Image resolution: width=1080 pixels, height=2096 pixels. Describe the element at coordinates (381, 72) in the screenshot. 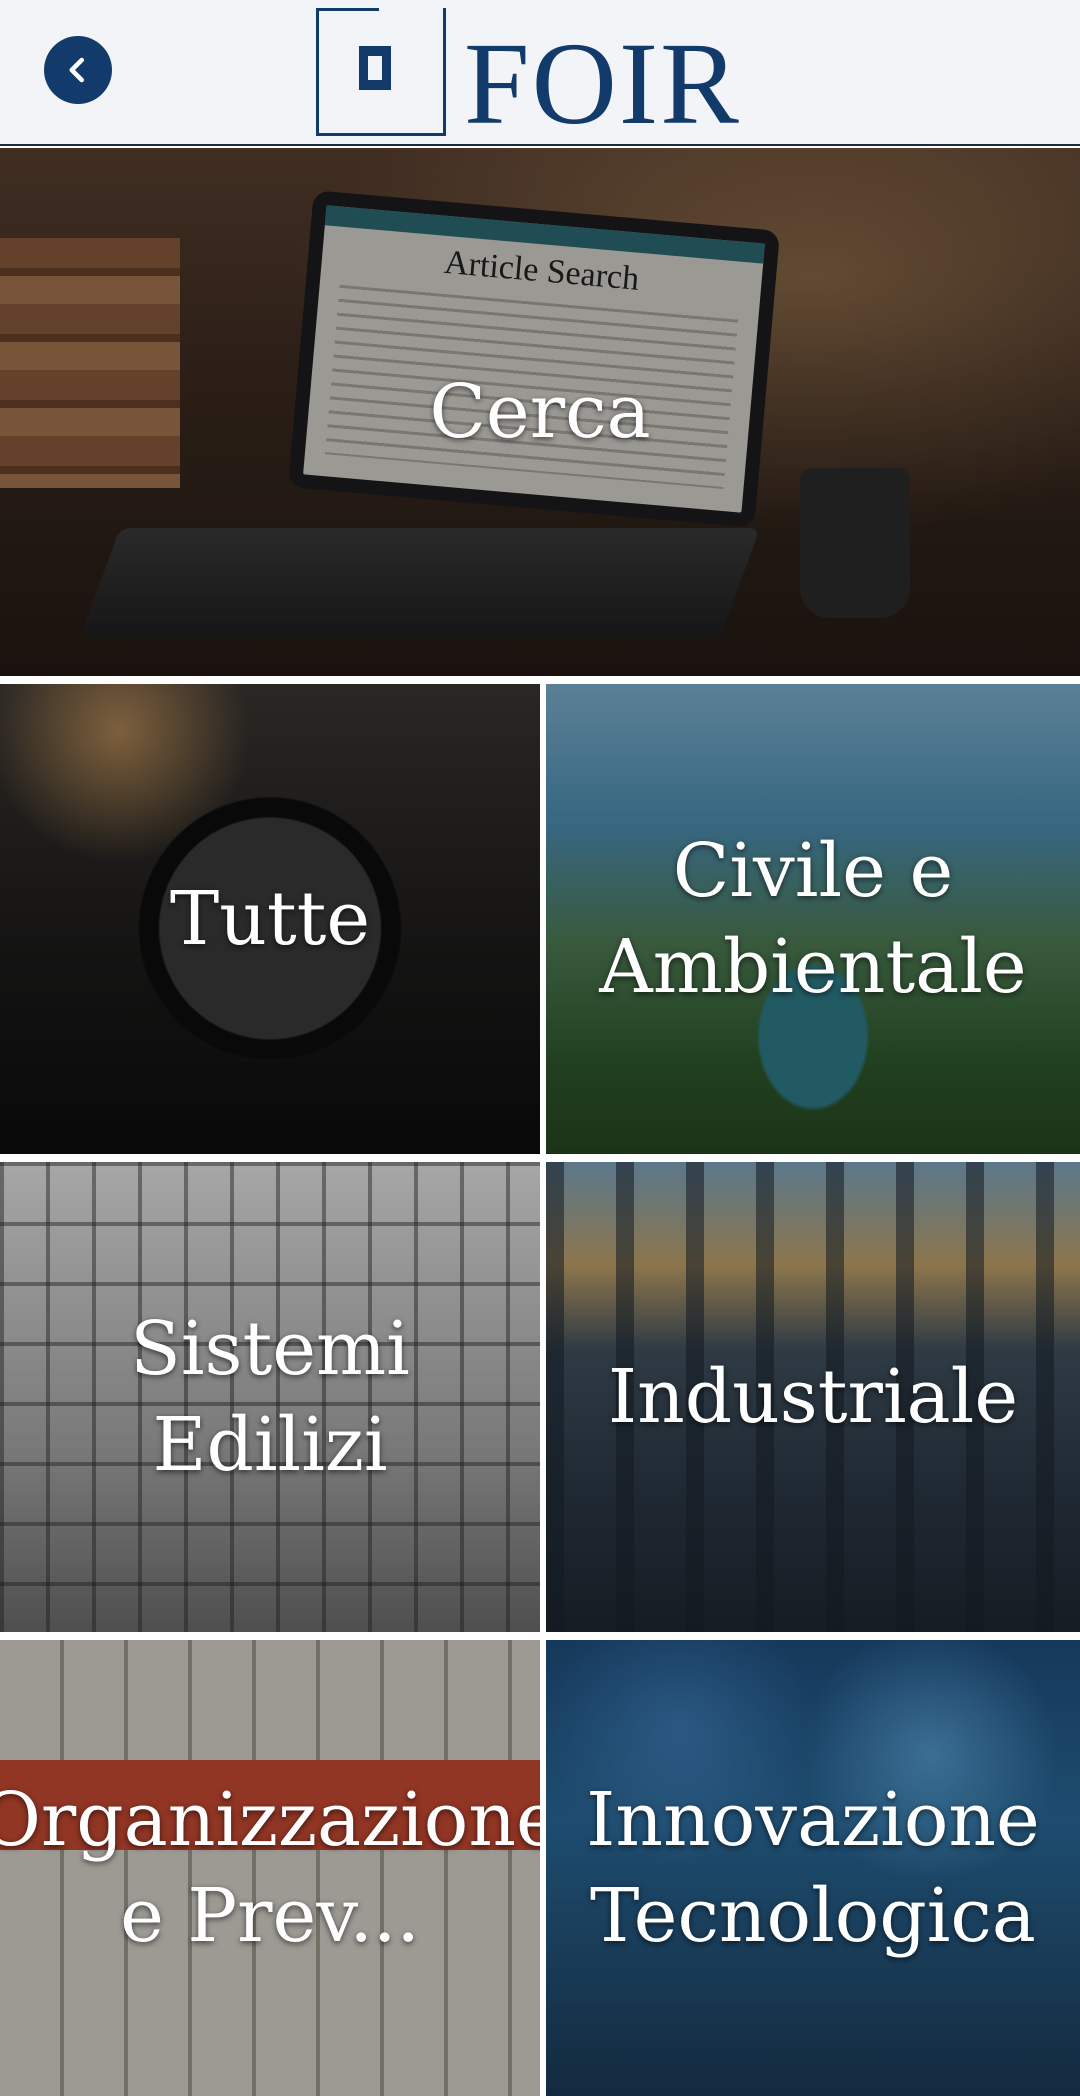

I see `logo-mark-icon` at that location.